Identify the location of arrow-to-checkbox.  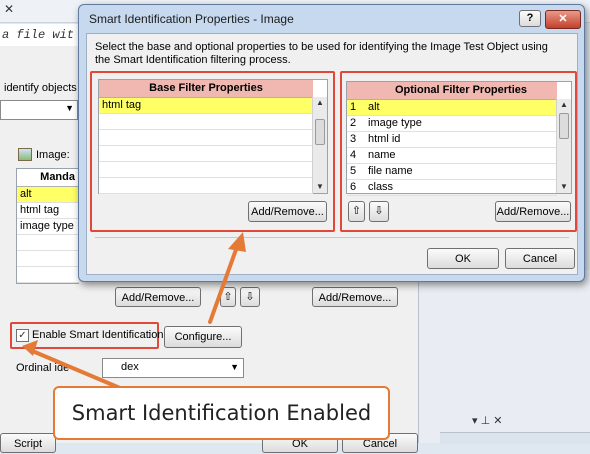
(75, 369).